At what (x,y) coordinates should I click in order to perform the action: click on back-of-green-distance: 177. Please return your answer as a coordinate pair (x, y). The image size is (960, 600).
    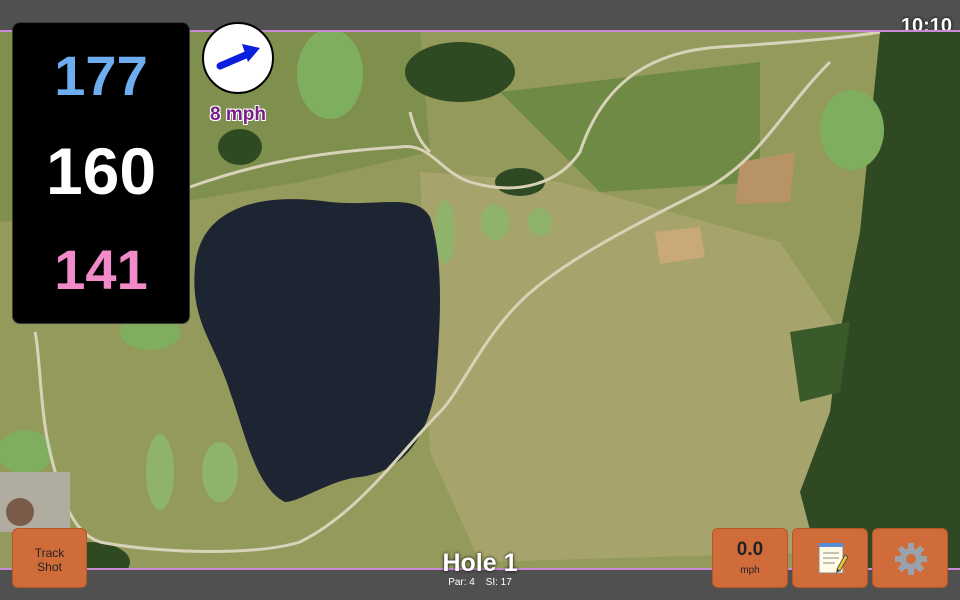
    Looking at the image, I should click on (101, 75).